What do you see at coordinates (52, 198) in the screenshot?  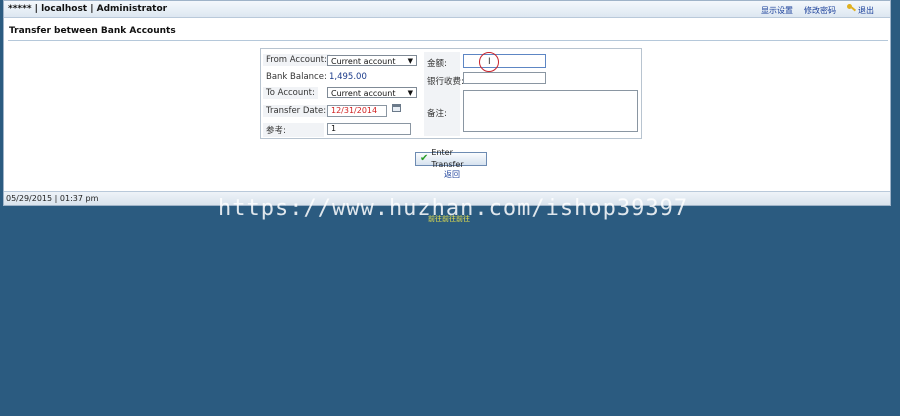 I see `status-datetime: 05/29/2015 | 01:37 pm` at bounding box center [52, 198].